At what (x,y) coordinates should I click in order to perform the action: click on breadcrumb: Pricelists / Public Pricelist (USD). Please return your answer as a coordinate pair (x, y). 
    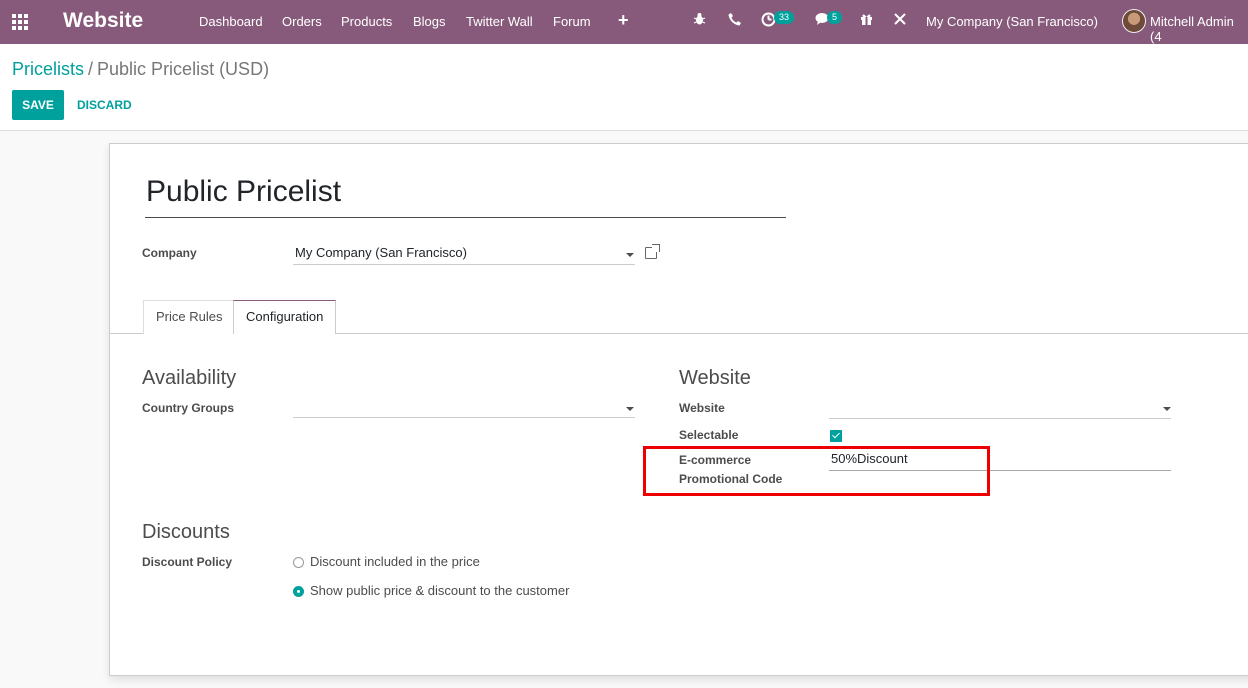
    Looking at the image, I should click on (140, 69).